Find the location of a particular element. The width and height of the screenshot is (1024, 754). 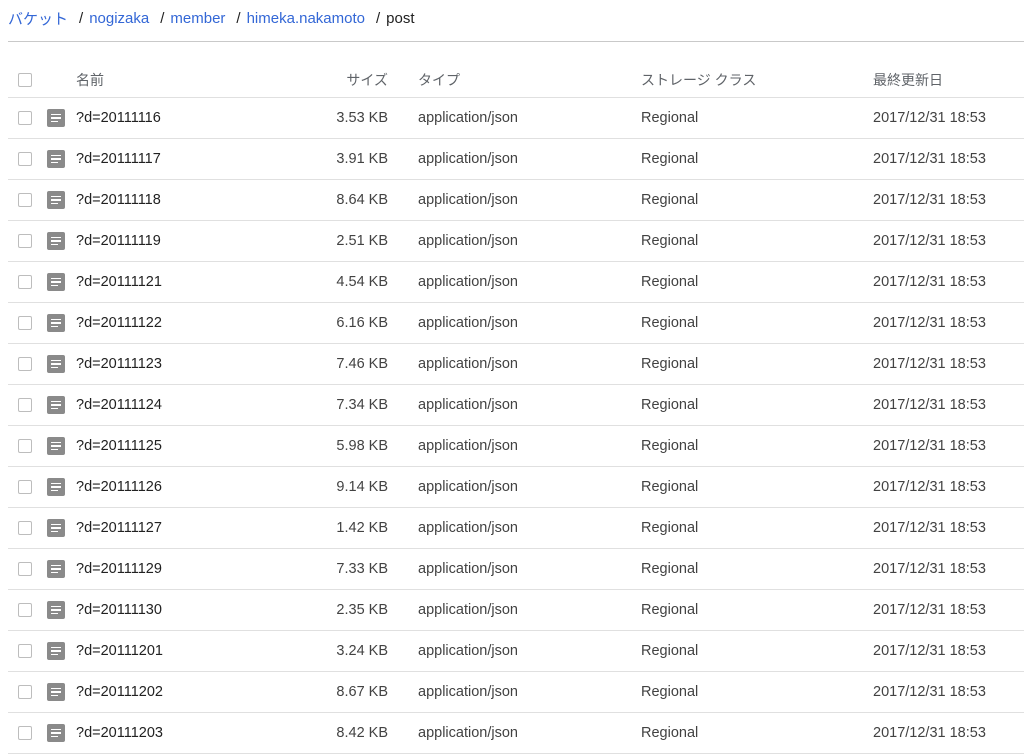

column-header-size: サイズ is located at coordinates (338, 79).